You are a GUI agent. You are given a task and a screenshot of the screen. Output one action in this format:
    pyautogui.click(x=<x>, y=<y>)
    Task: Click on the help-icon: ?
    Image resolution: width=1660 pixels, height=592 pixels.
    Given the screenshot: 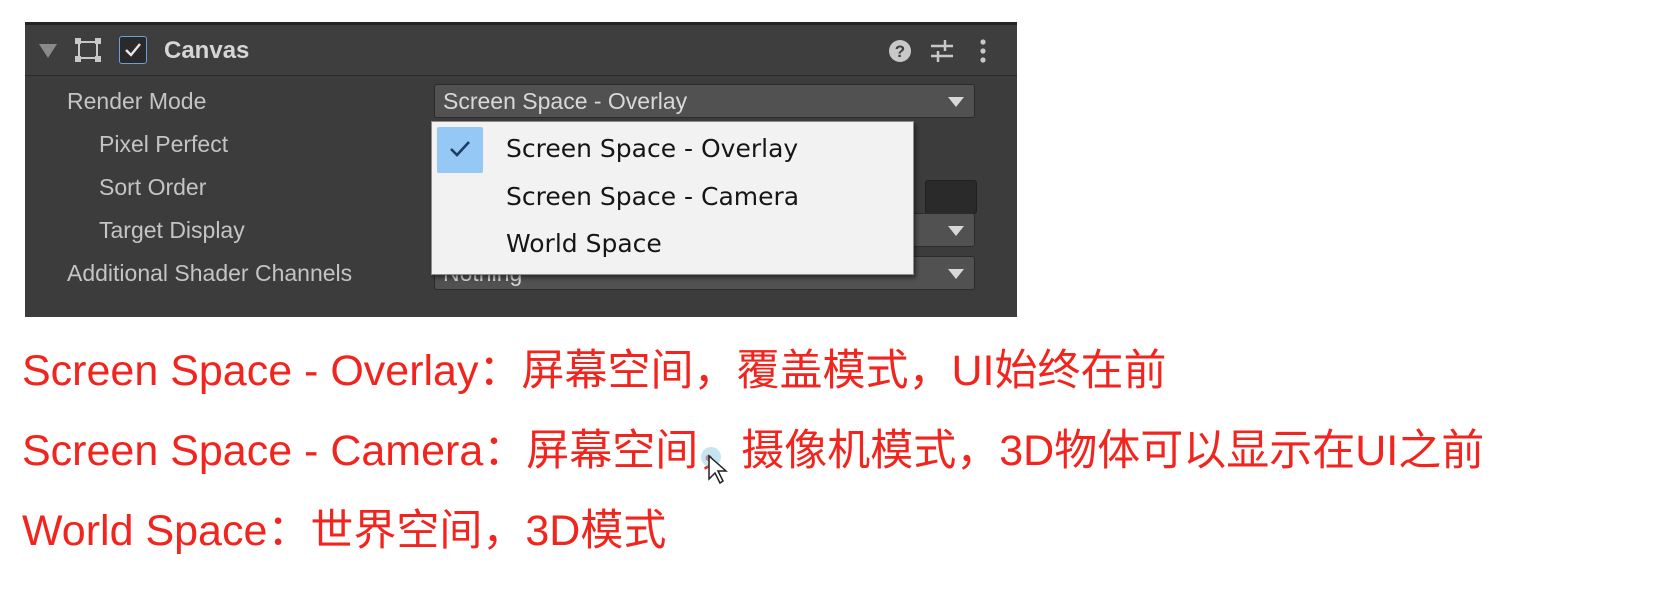 What is the action you would take?
    pyautogui.click(x=900, y=51)
    